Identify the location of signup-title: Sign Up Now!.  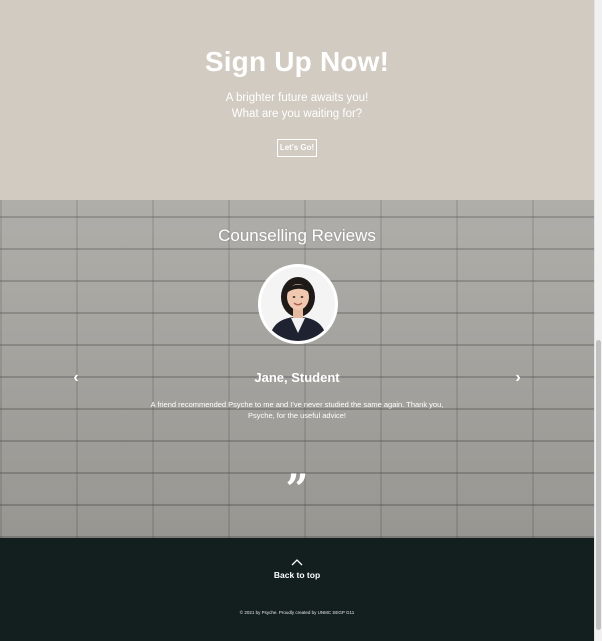
(297, 61).